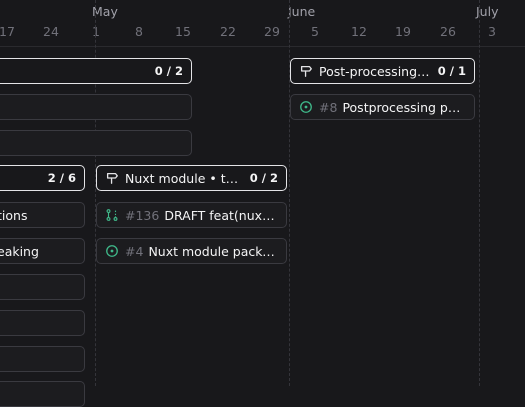 The height and width of the screenshot is (407, 525). I want to click on day-label: 24, so click(51, 31).